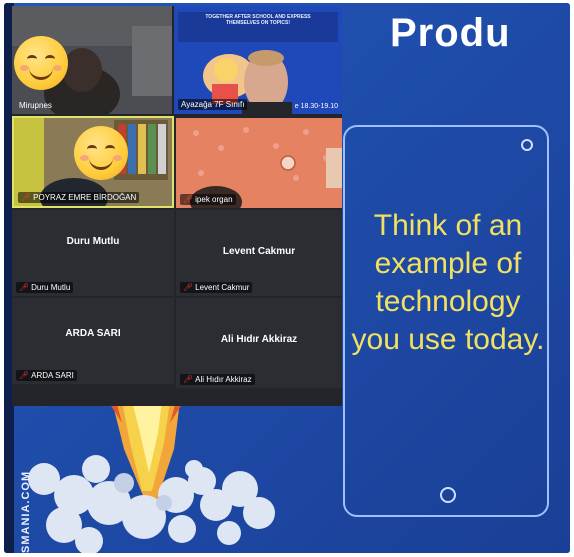 This screenshot has width=574, height=557. I want to click on participant-display-name: Ali Hıdır Akkiraz, so click(259, 339).